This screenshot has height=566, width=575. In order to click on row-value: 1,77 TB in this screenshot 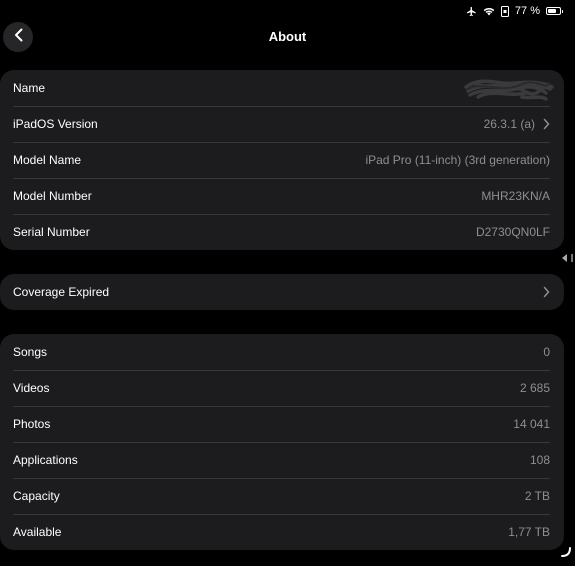, I will do `click(529, 532)`.